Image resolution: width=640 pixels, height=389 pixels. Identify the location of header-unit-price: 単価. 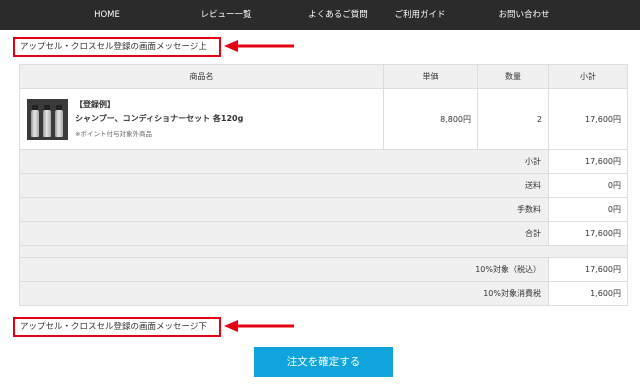
(430, 76).